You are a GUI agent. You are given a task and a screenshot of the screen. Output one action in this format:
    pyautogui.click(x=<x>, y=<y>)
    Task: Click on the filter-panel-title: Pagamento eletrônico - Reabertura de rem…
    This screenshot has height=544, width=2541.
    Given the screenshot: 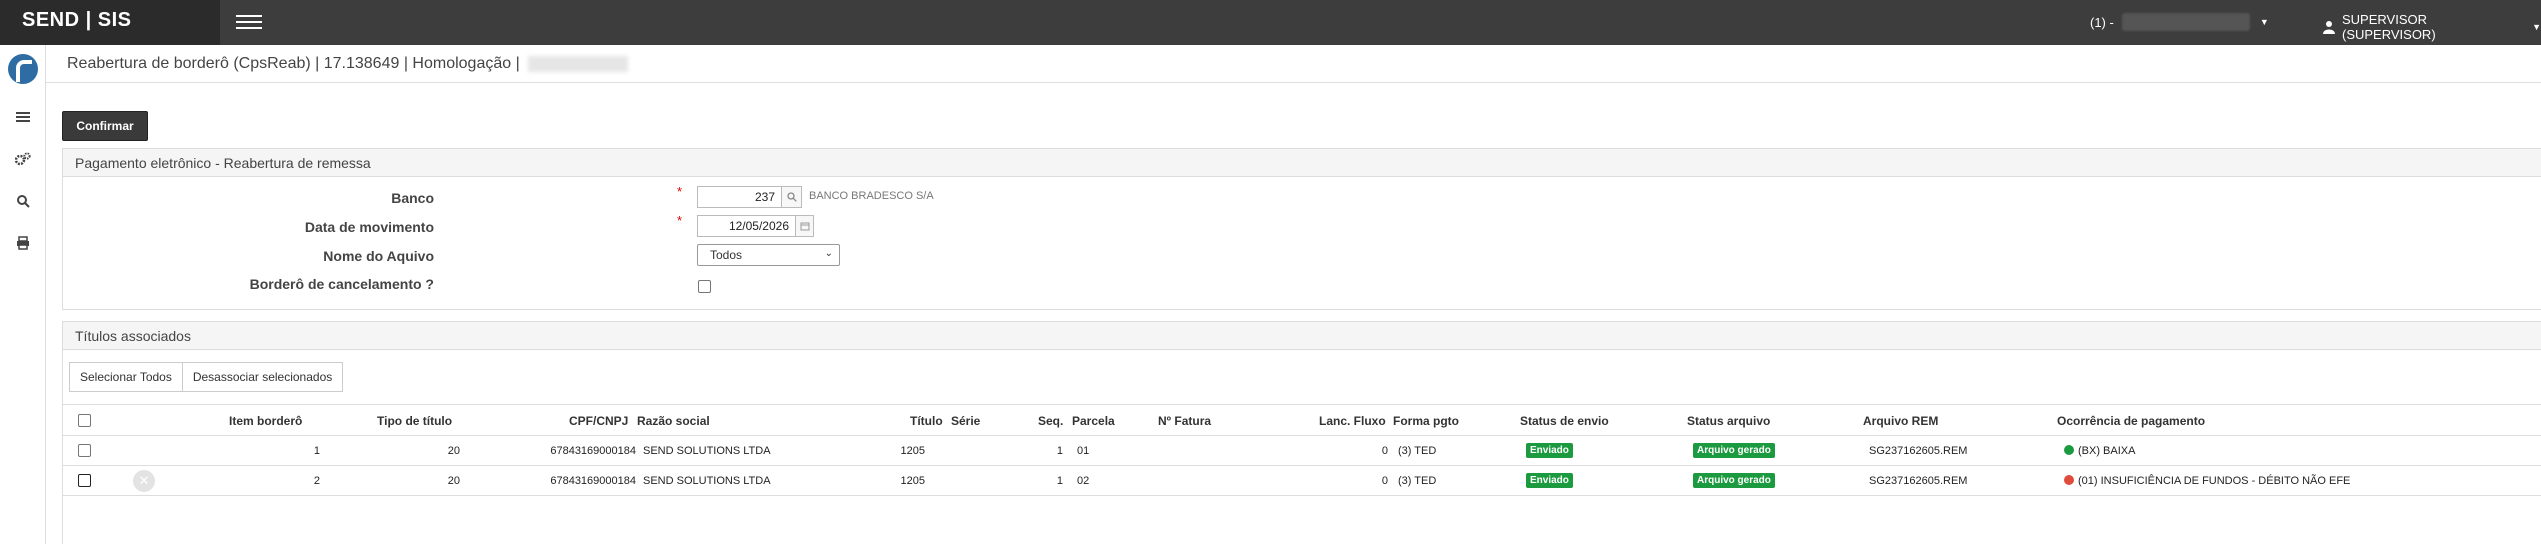 What is the action you would take?
    pyautogui.click(x=1302, y=163)
    